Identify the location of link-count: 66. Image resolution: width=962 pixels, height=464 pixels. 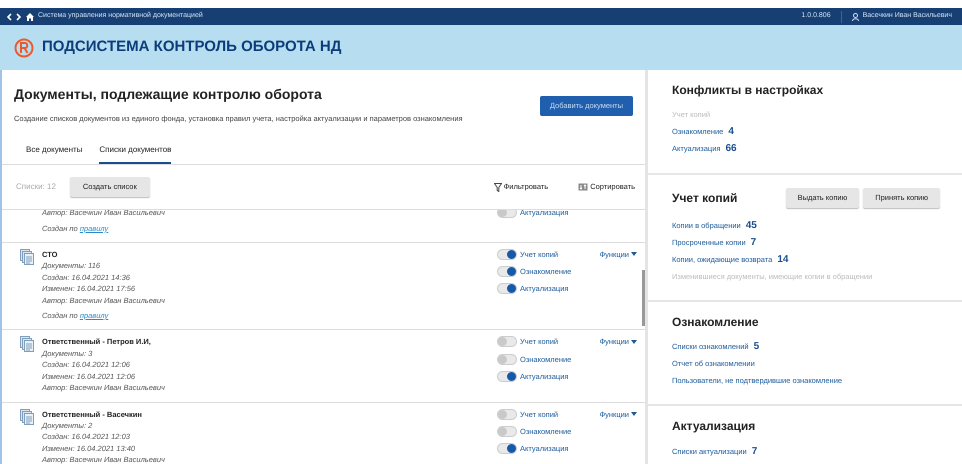
(731, 149).